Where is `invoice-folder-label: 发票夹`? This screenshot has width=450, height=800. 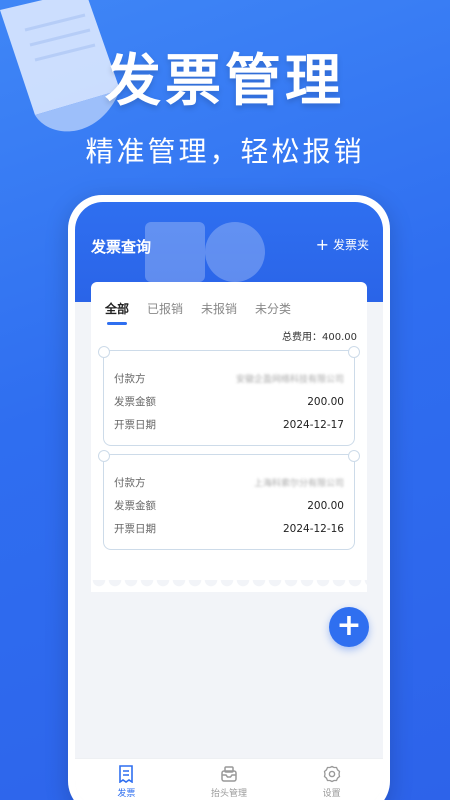 invoice-folder-label: 发票夹 is located at coordinates (350, 245).